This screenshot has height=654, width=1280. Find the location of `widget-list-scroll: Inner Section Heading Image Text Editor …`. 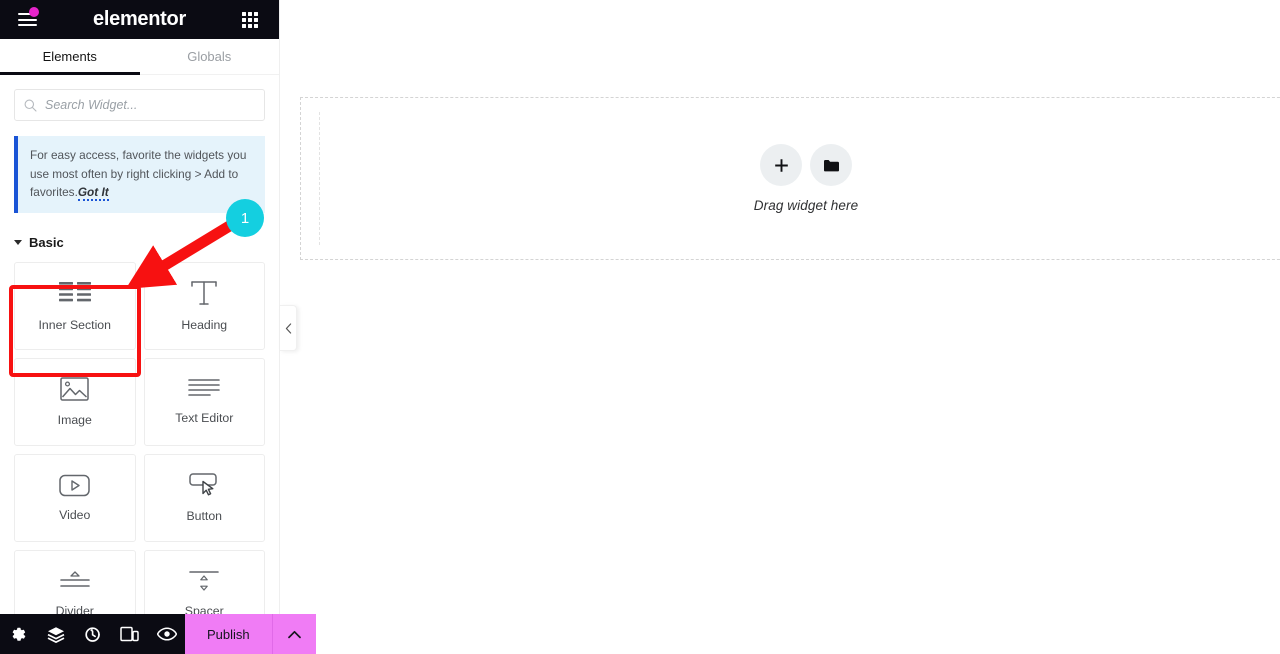

widget-list-scroll: Inner Section Heading Image Text Editor … is located at coordinates (139, 452).